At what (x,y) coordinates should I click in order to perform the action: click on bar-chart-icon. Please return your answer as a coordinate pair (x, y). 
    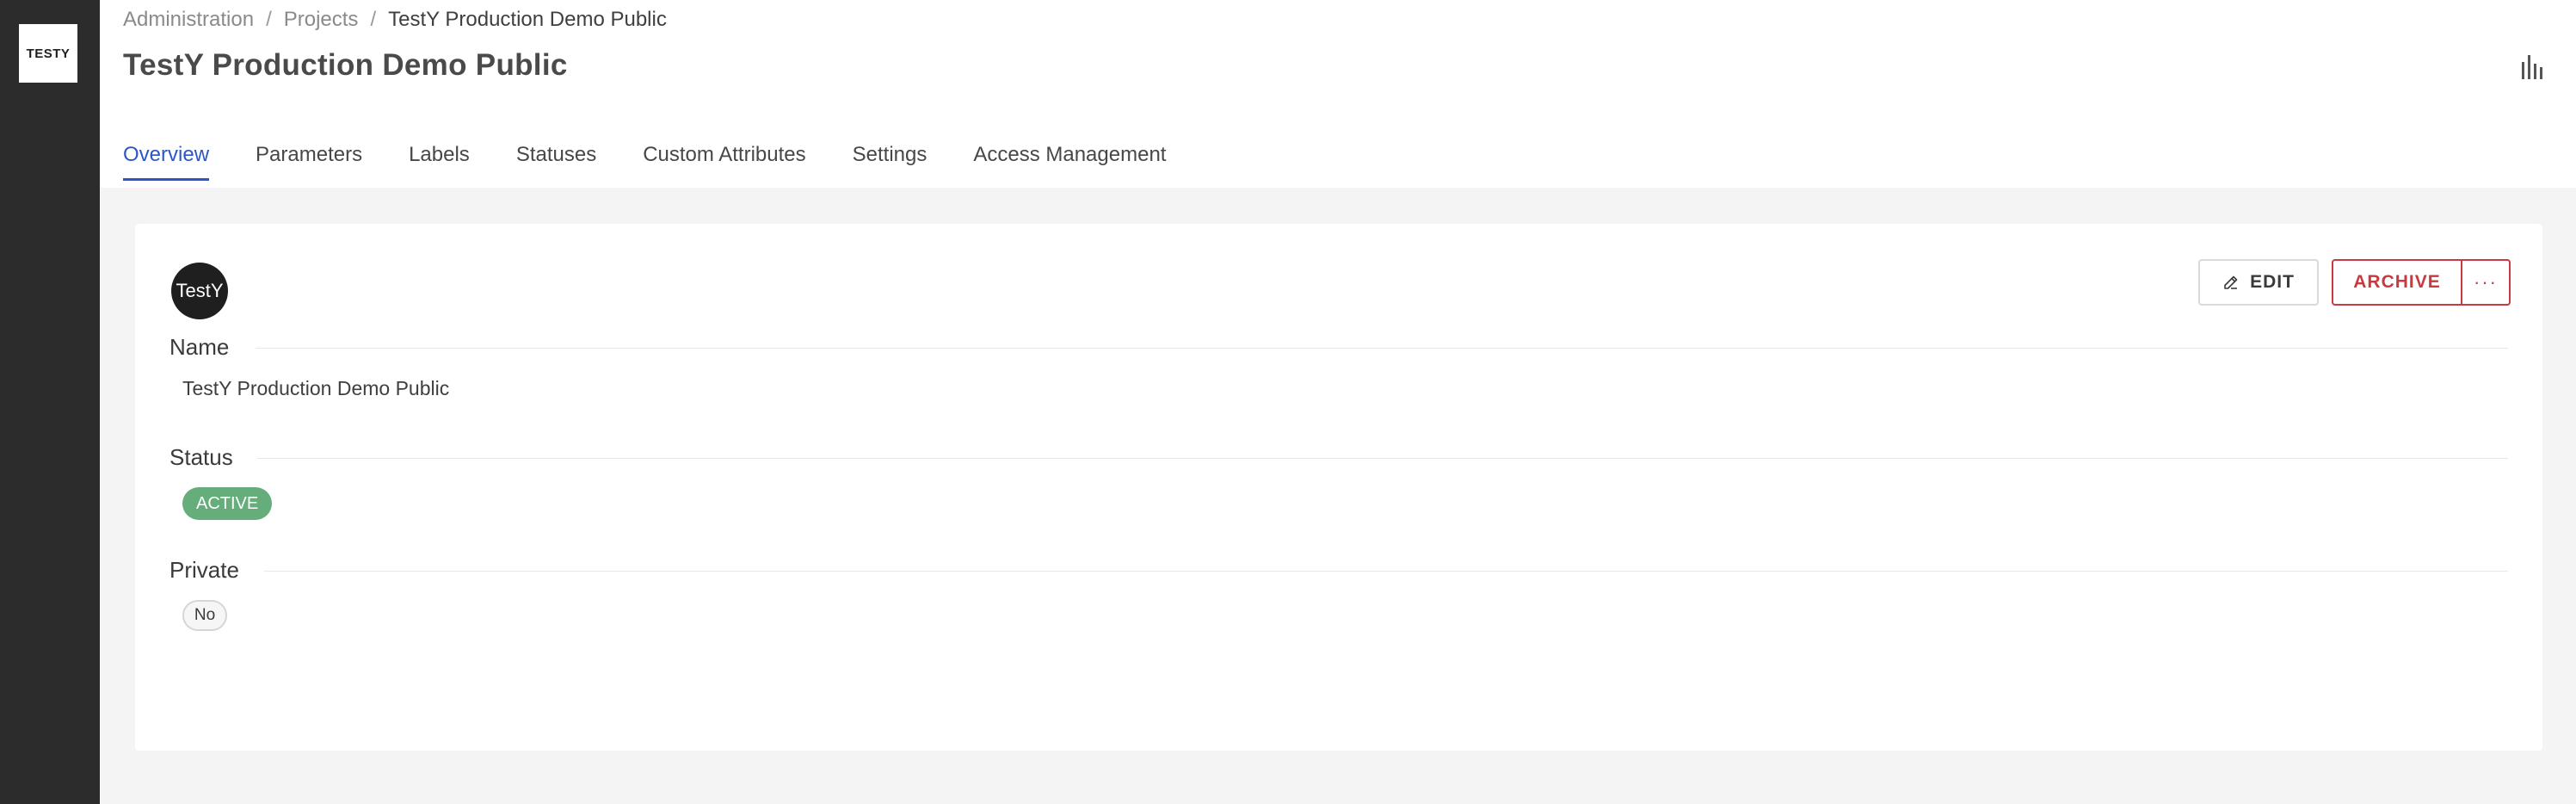
    Looking at the image, I should click on (2533, 66).